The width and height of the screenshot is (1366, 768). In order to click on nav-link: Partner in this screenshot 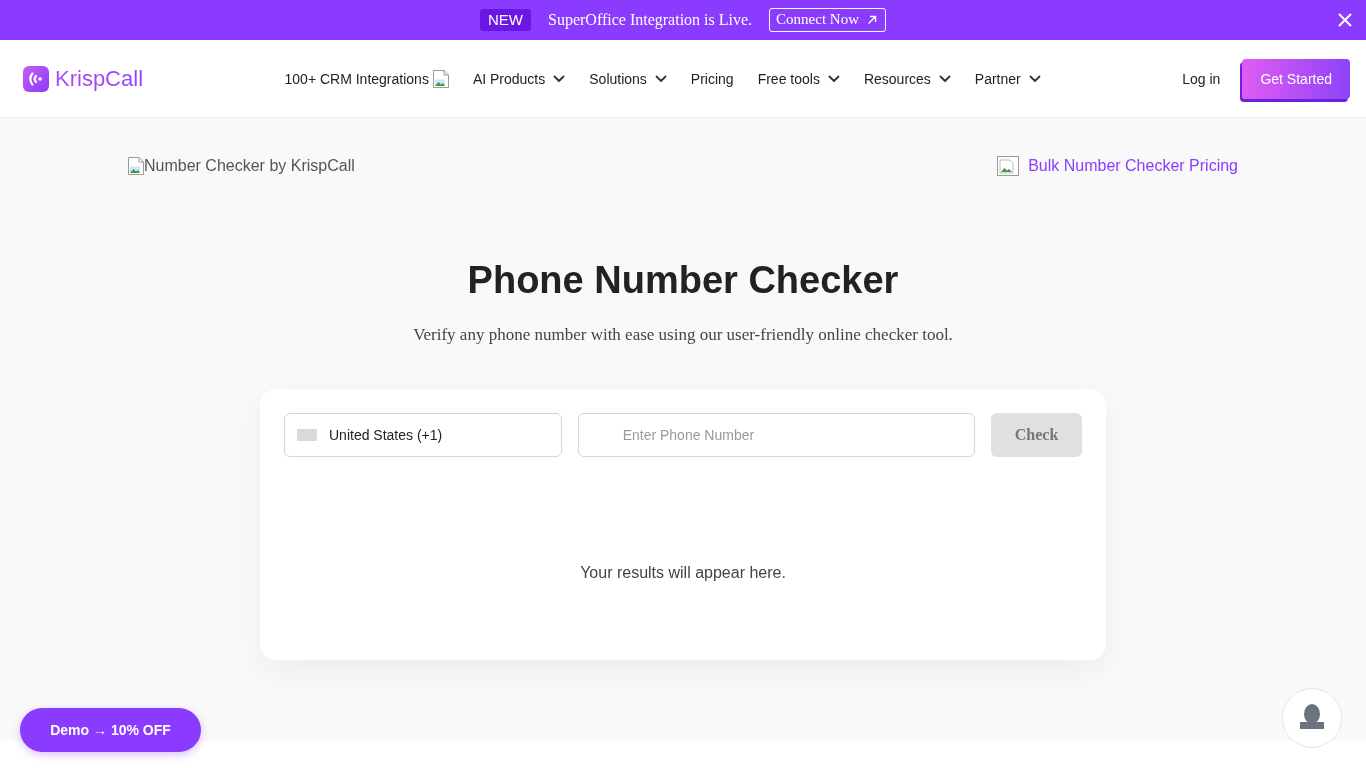, I will do `click(1007, 78)`.